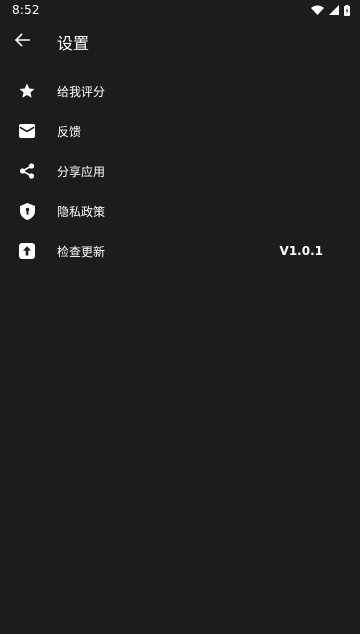 This screenshot has height=634, width=360. What do you see at coordinates (81, 171) in the screenshot?
I see `menu-item-label: 分享应用` at bounding box center [81, 171].